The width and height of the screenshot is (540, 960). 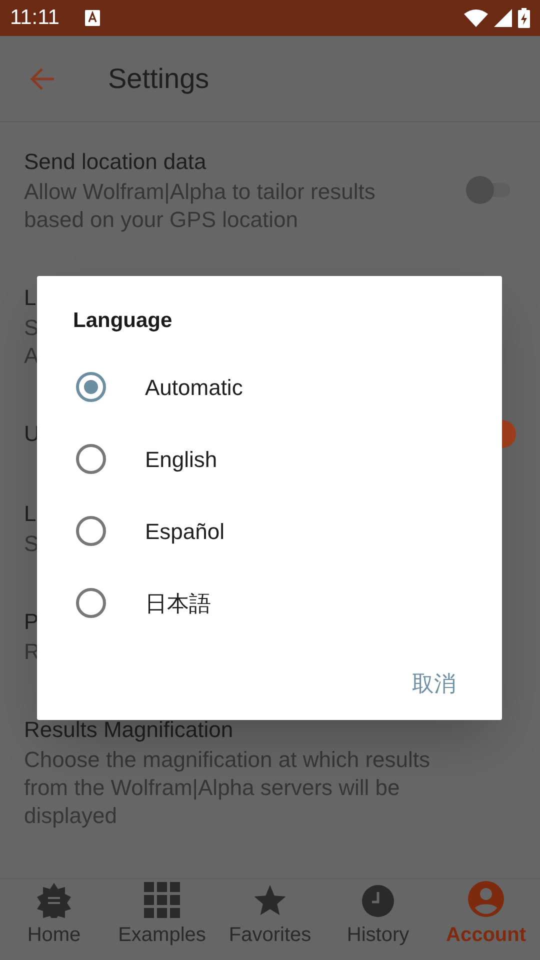 What do you see at coordinates (434, 683) in the screenshot?
I see `cancel-button: 取消` at bounding box center [434, 683].